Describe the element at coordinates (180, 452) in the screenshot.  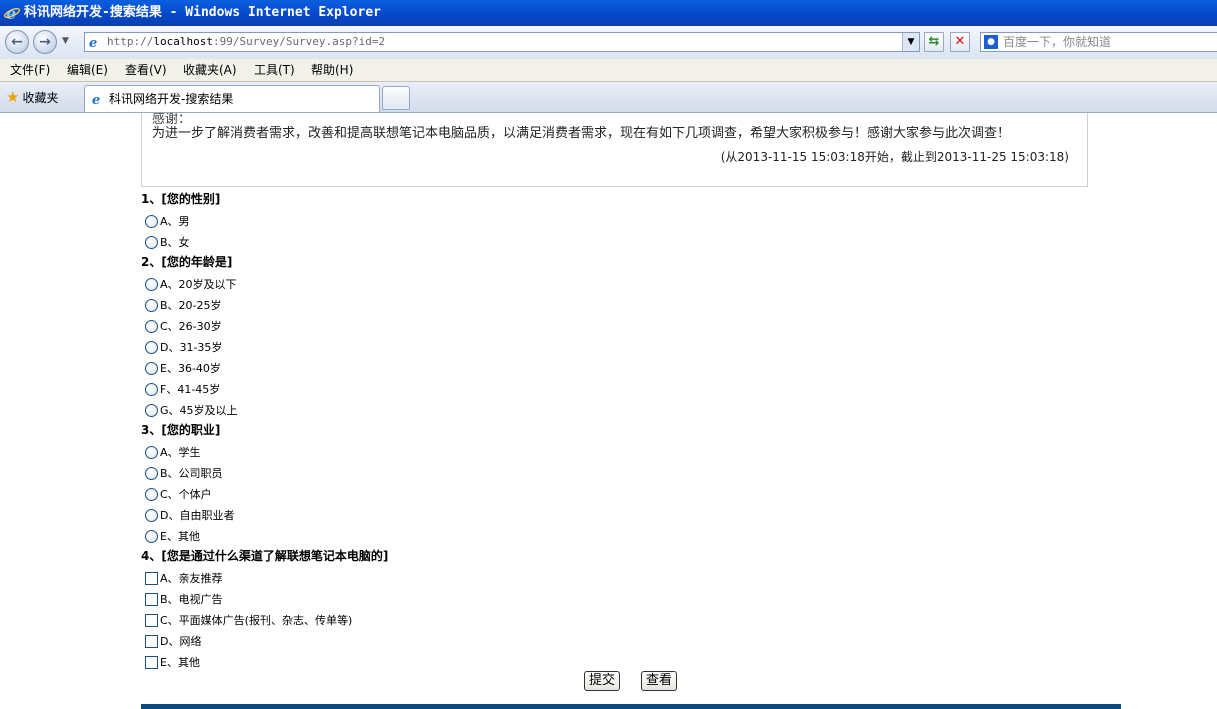
I see `option-label: A、学生` at that location.